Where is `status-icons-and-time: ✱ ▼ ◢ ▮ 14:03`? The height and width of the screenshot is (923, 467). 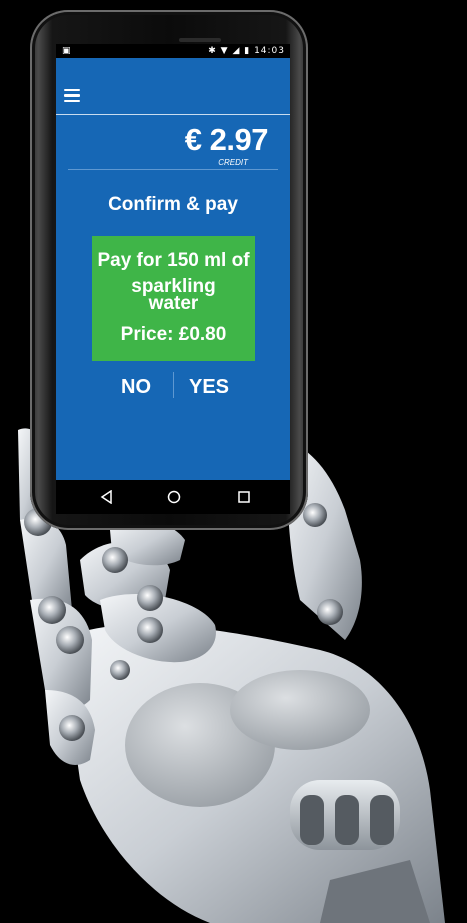
status-icons-and-time: ✱ ▼ ◢ ▮ 14:03 is located at coordinates (246, 51).